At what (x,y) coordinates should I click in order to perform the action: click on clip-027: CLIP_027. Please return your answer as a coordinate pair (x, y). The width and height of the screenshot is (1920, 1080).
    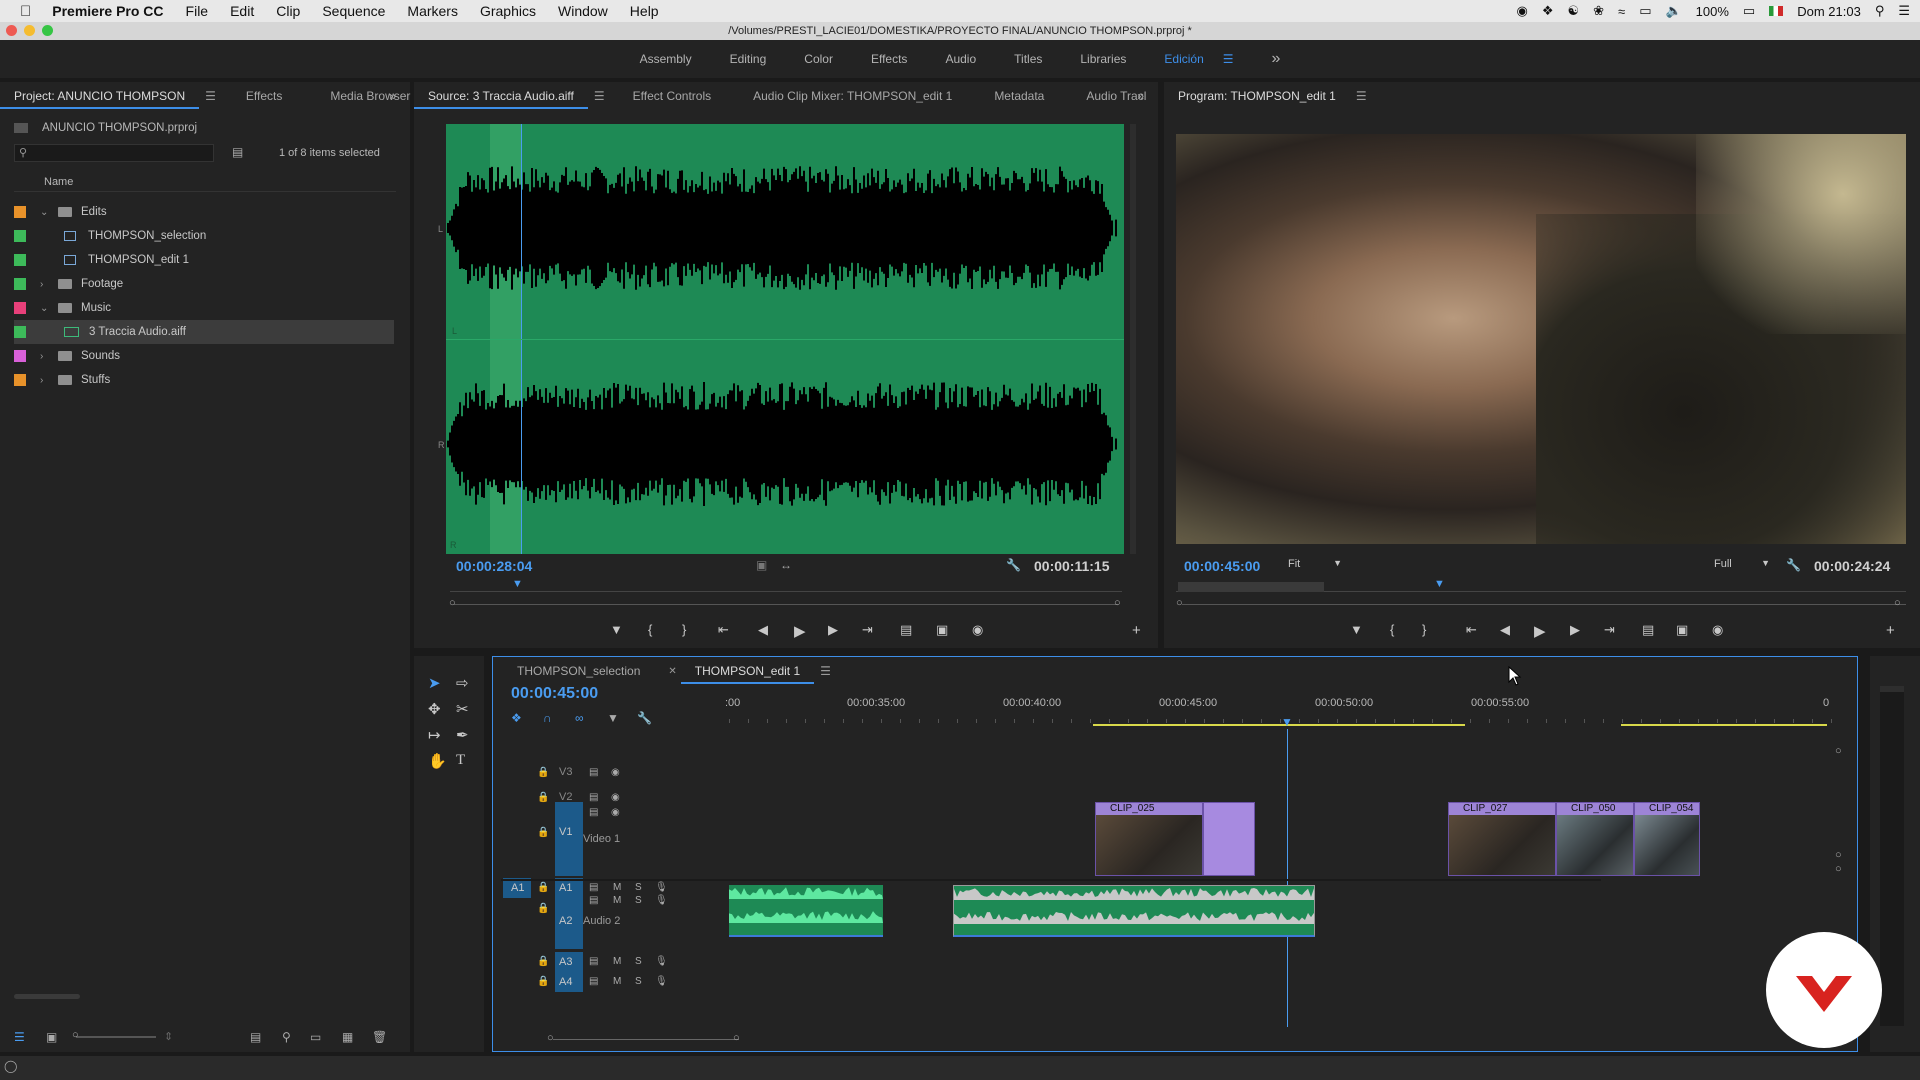
    Looking at the image, I should click on (1502, 839).